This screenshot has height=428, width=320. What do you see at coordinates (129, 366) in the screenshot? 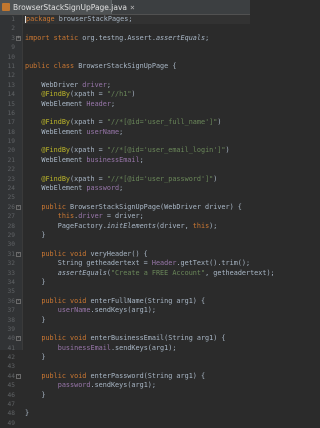
I see `code-line: 43` at bounding box center [129, 366].